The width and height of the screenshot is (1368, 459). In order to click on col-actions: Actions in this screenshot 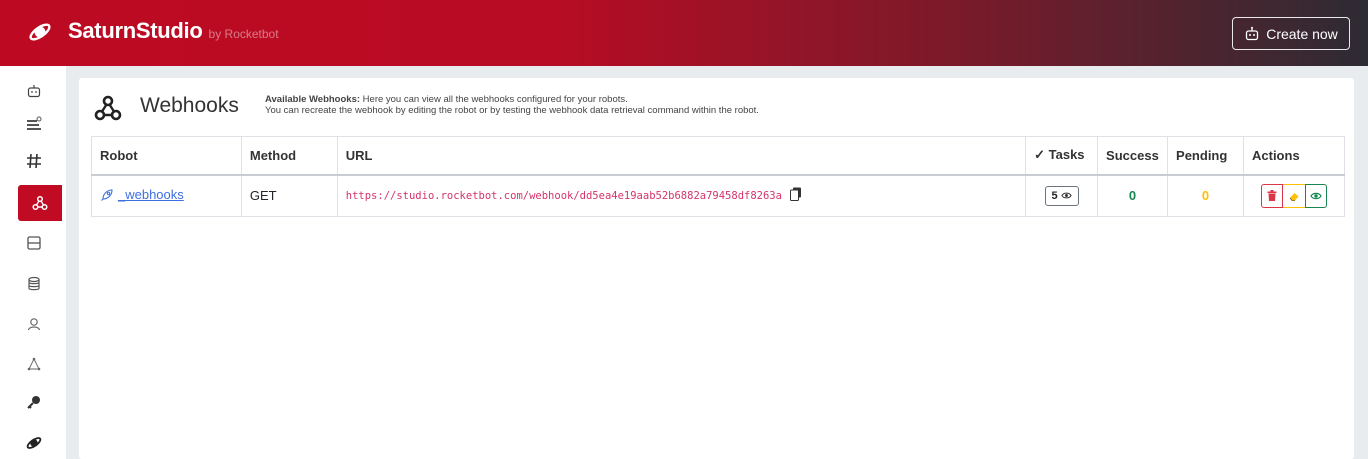, I will do `click(1294, 156)`.